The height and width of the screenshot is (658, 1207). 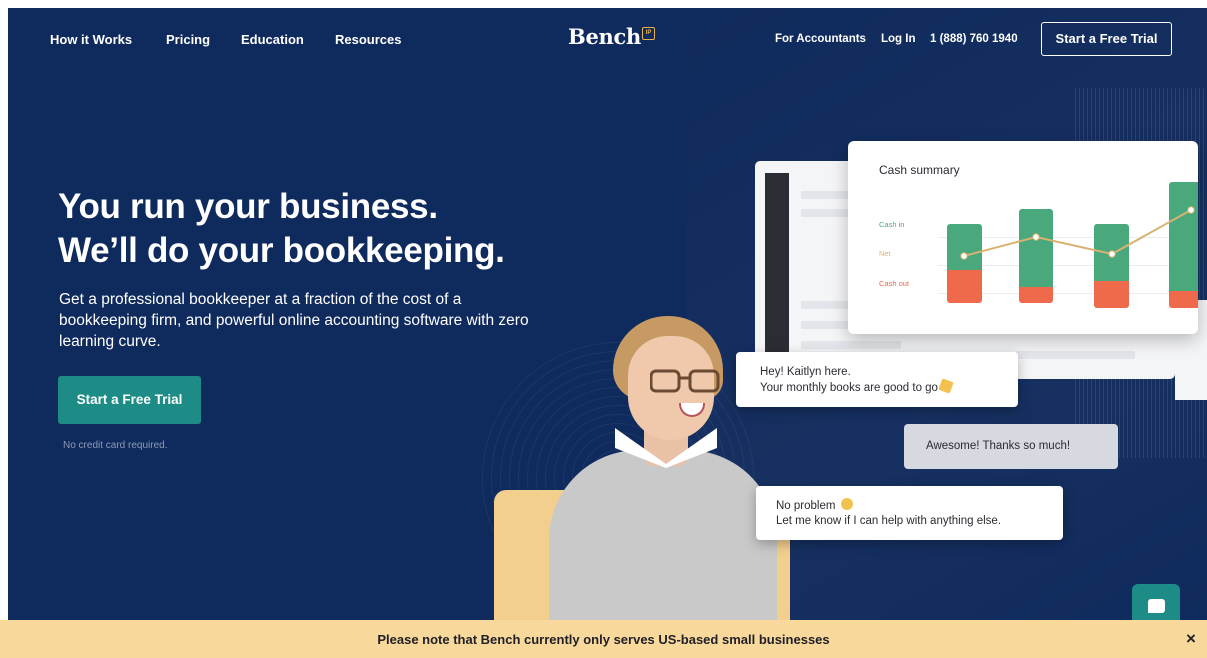 What do you see at coordinates (129, 400) in the screenshot?
I see `hero-start-trial-button: Start a Free Trial` at bounding box center [129, 400].